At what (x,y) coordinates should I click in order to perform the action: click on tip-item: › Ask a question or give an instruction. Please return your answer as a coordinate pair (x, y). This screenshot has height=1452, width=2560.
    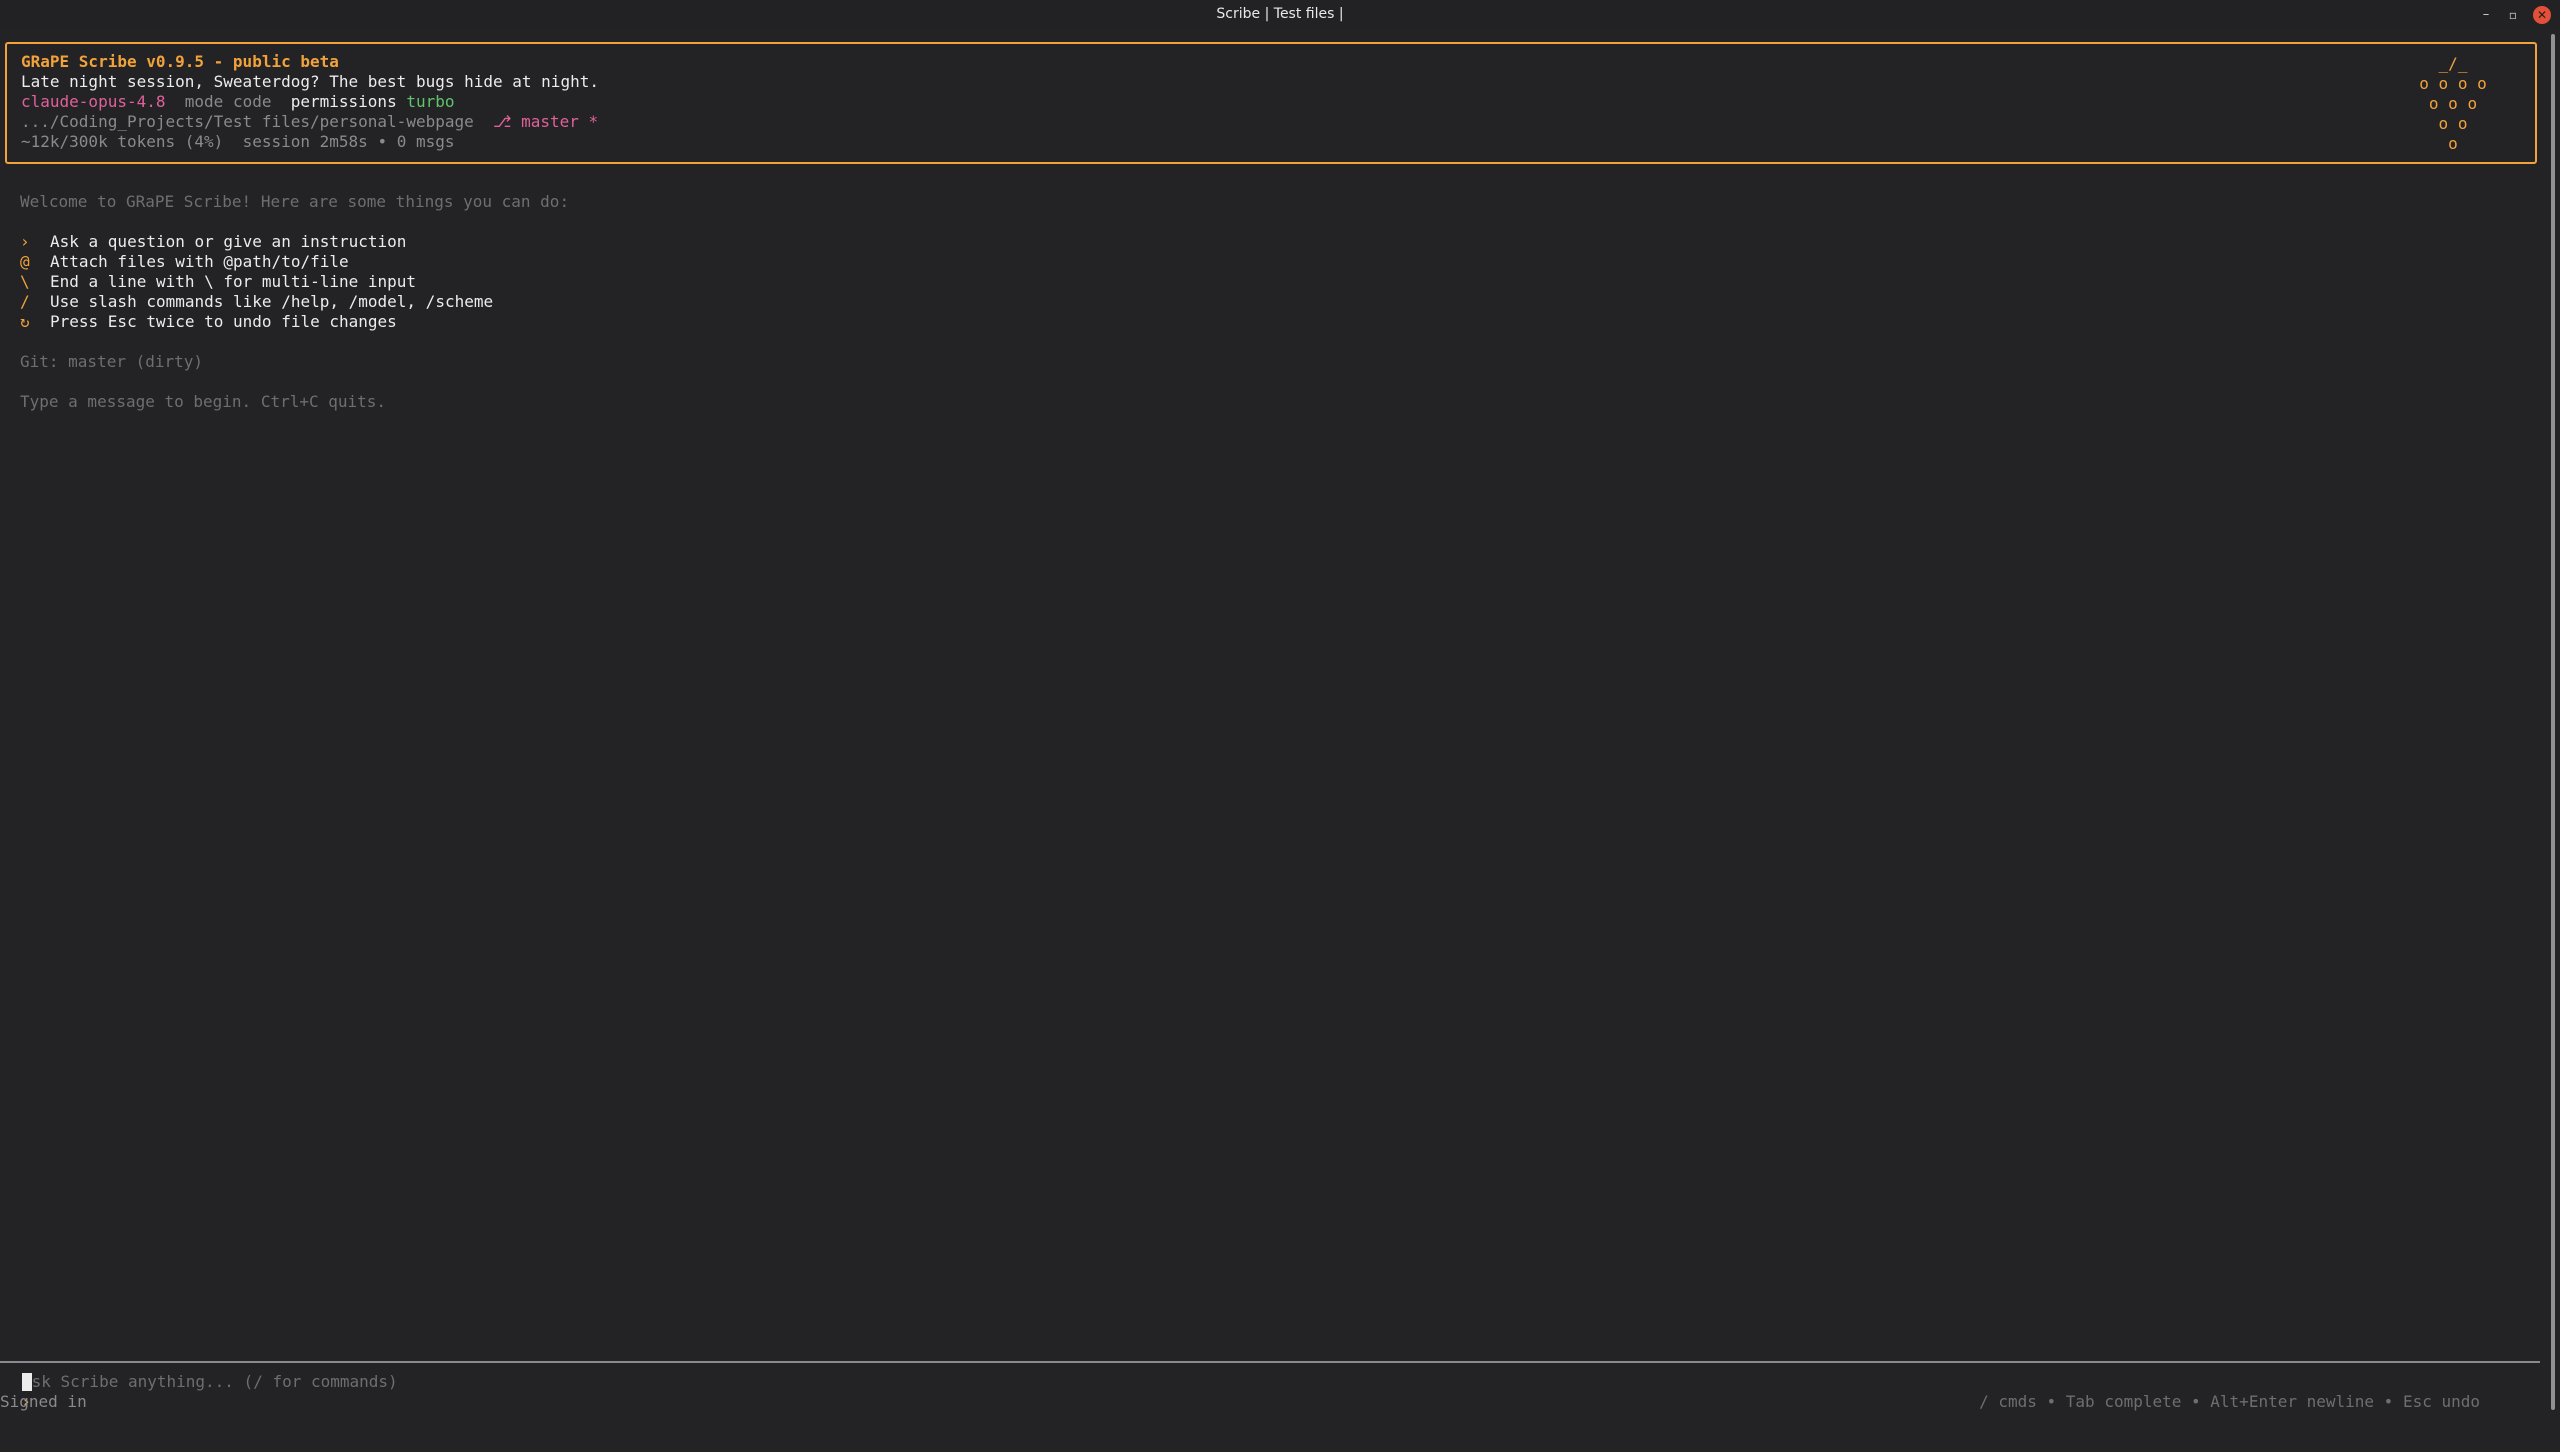
    Looking at the image, I should click on (213, 242).